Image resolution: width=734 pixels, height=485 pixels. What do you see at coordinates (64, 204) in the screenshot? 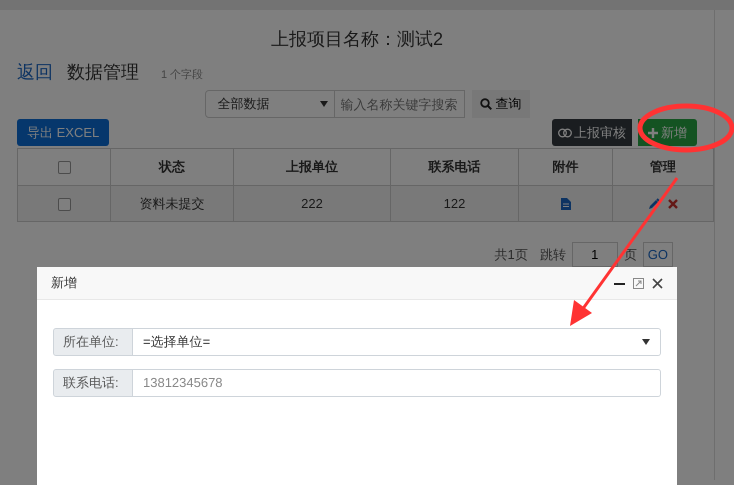
I see `row-checkbox` at bounding box center [64, 204].